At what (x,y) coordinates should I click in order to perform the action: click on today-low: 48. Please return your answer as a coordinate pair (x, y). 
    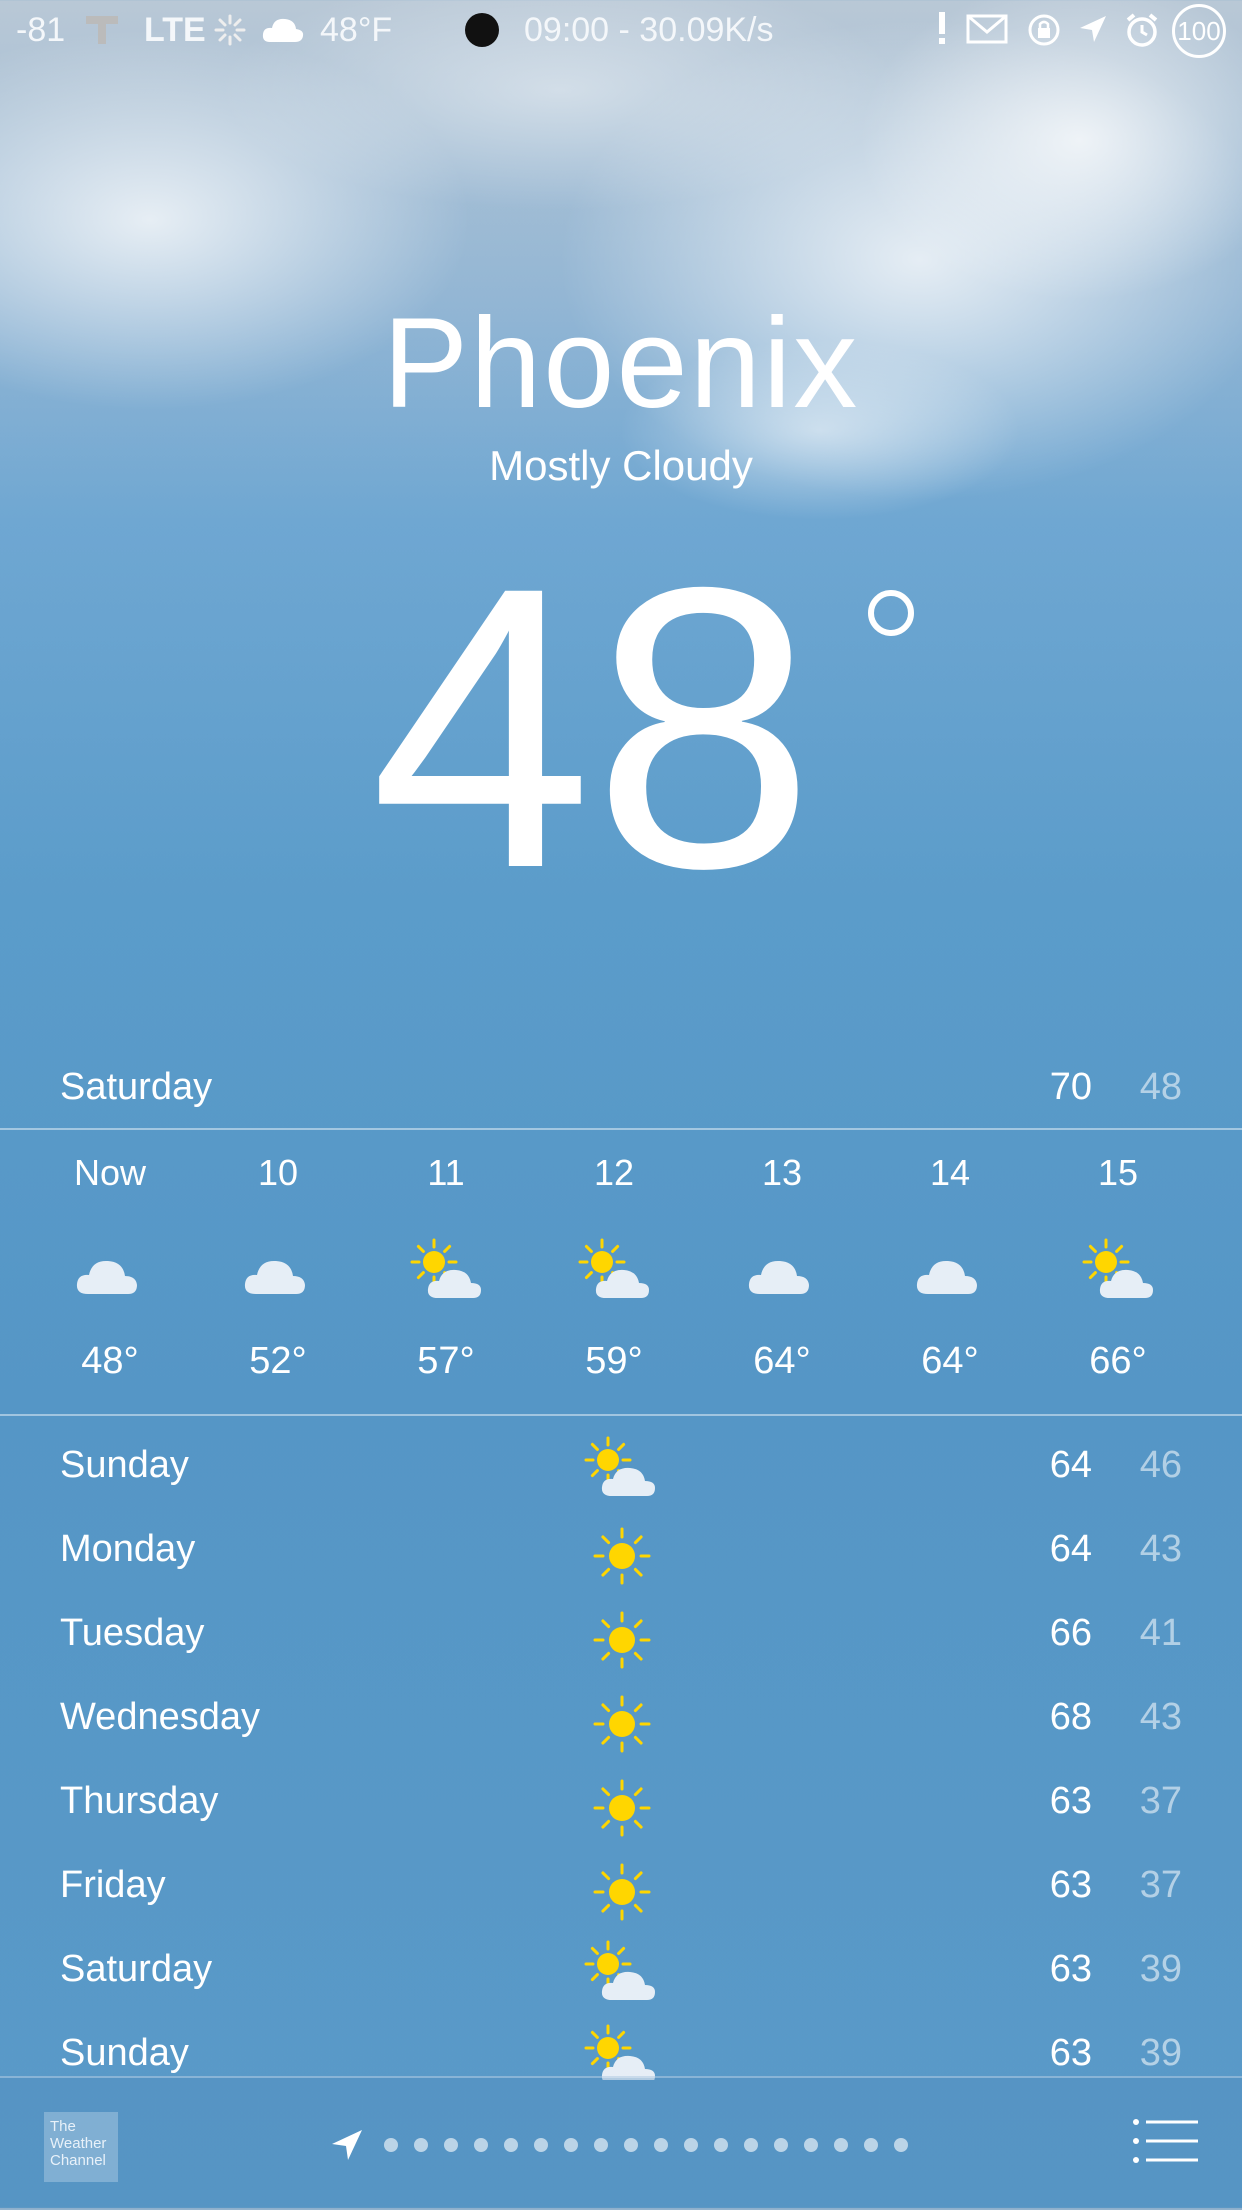
    Looking at the image, I should click on (1160, 1087).